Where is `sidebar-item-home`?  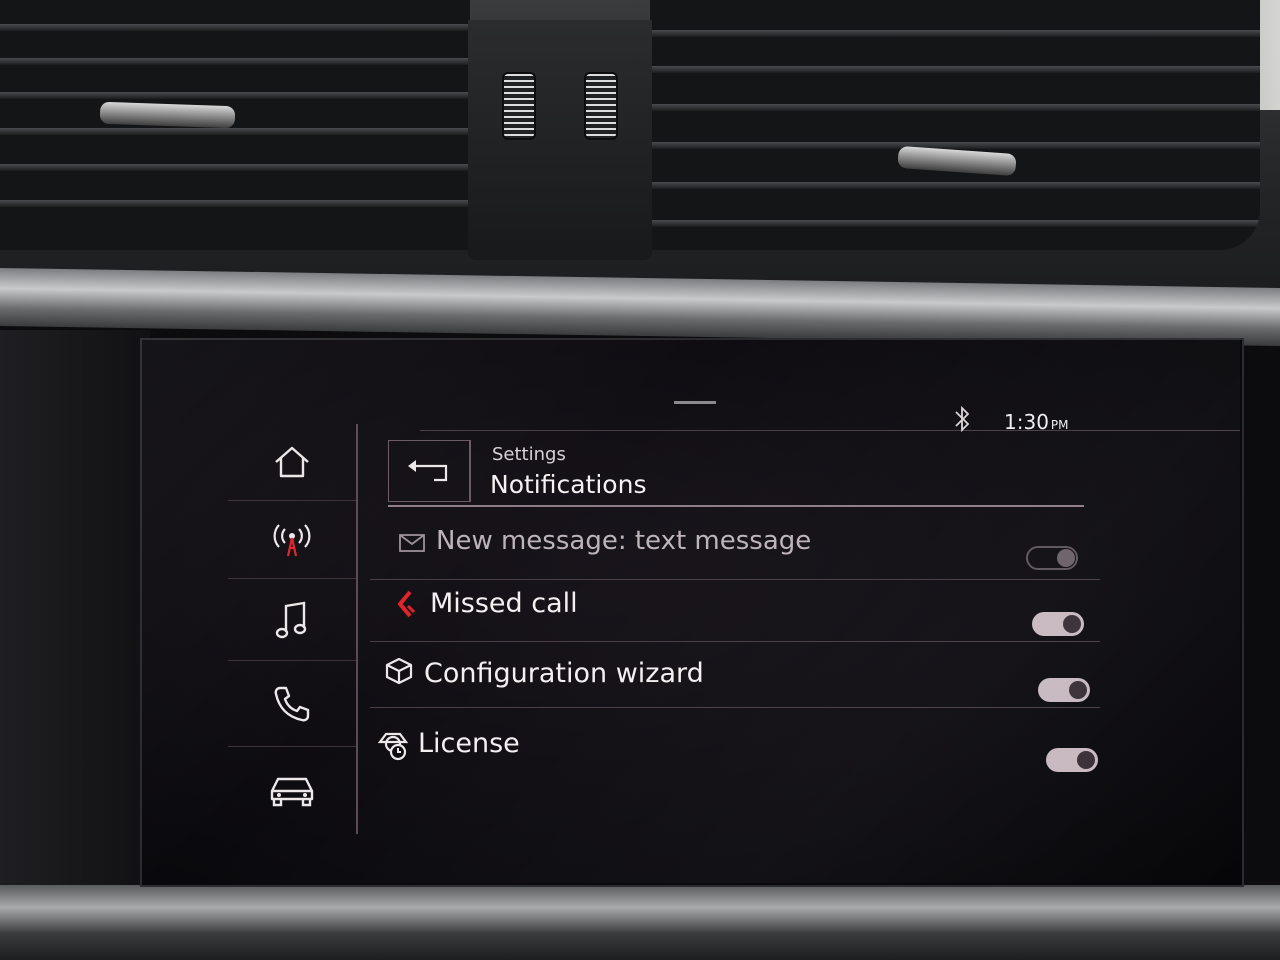
sidebar-item-home is located at coordinates (292, 462).